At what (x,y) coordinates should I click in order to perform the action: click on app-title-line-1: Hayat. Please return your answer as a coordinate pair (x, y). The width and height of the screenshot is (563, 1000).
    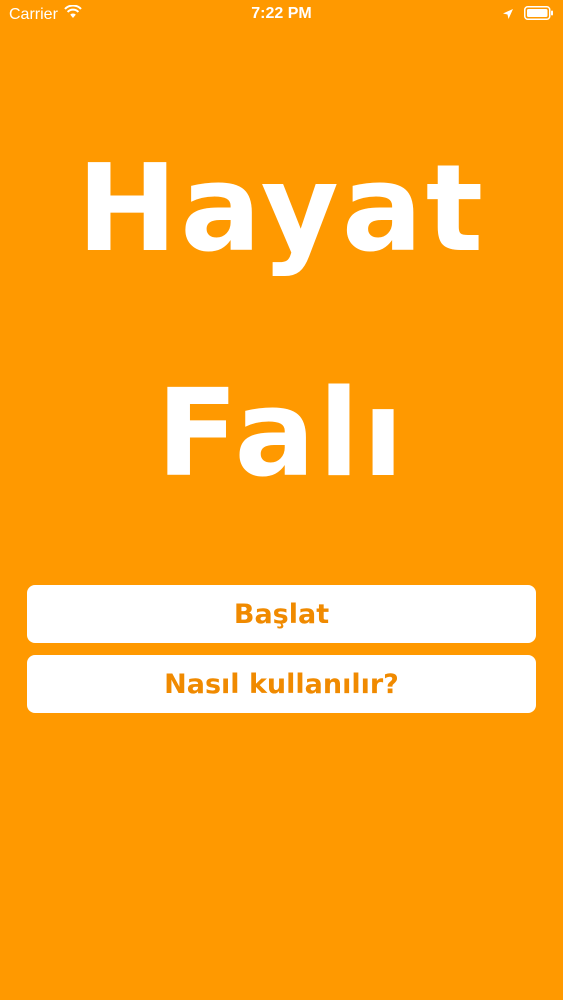
    Looking at the image, I should click on (281, 209).